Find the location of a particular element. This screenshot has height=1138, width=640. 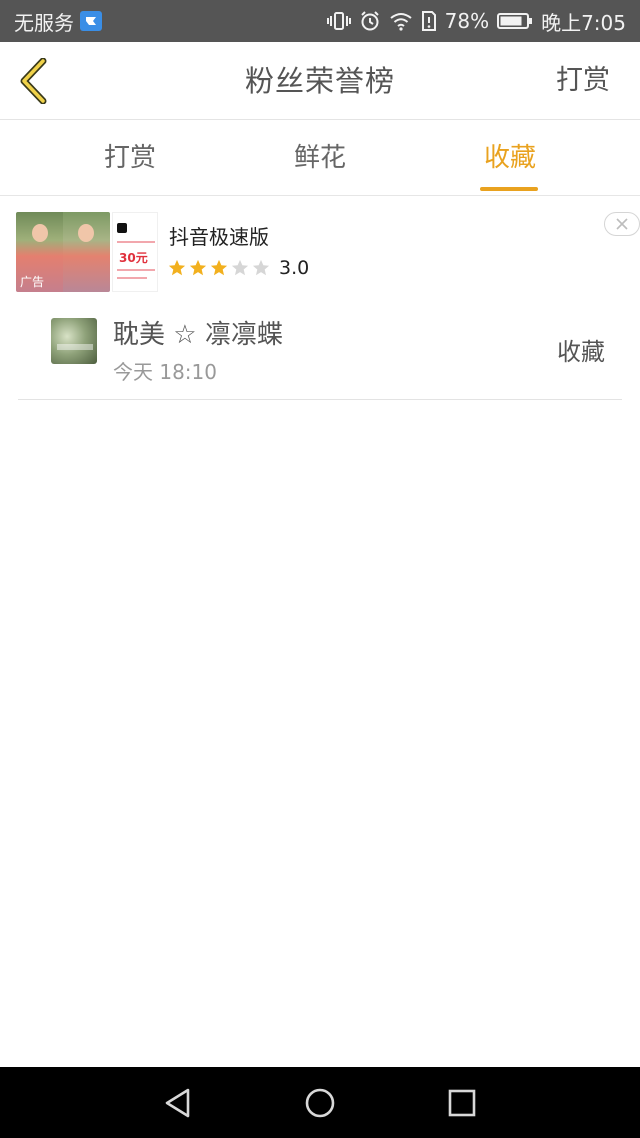

status-right: 78% 晚上7:05 is located at coordinates (476, 21).